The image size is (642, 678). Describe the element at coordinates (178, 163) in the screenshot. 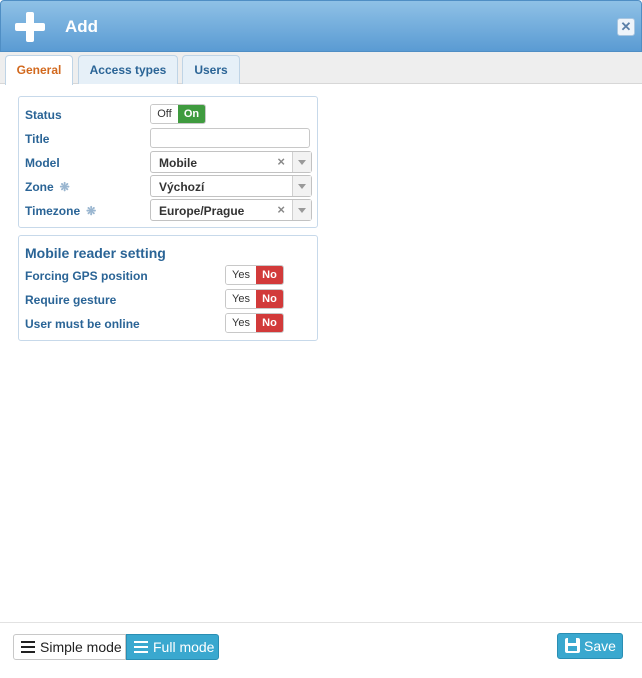

I see `model-value: Mobile` at that location.